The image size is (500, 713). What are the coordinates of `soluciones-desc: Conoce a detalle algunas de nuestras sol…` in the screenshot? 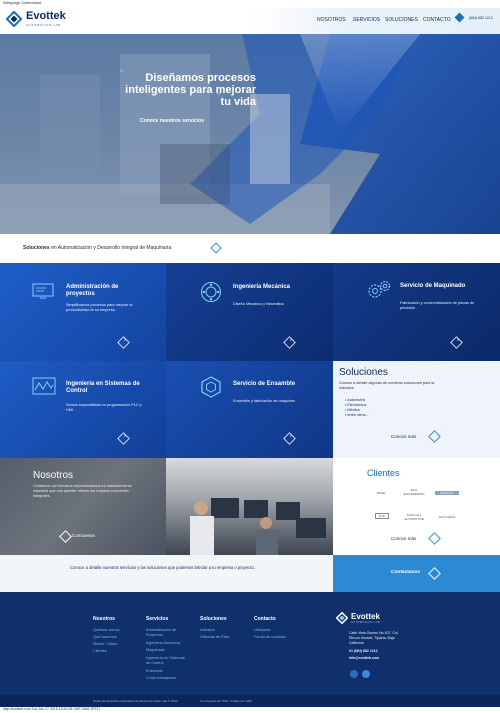 It's located at (387, 385).